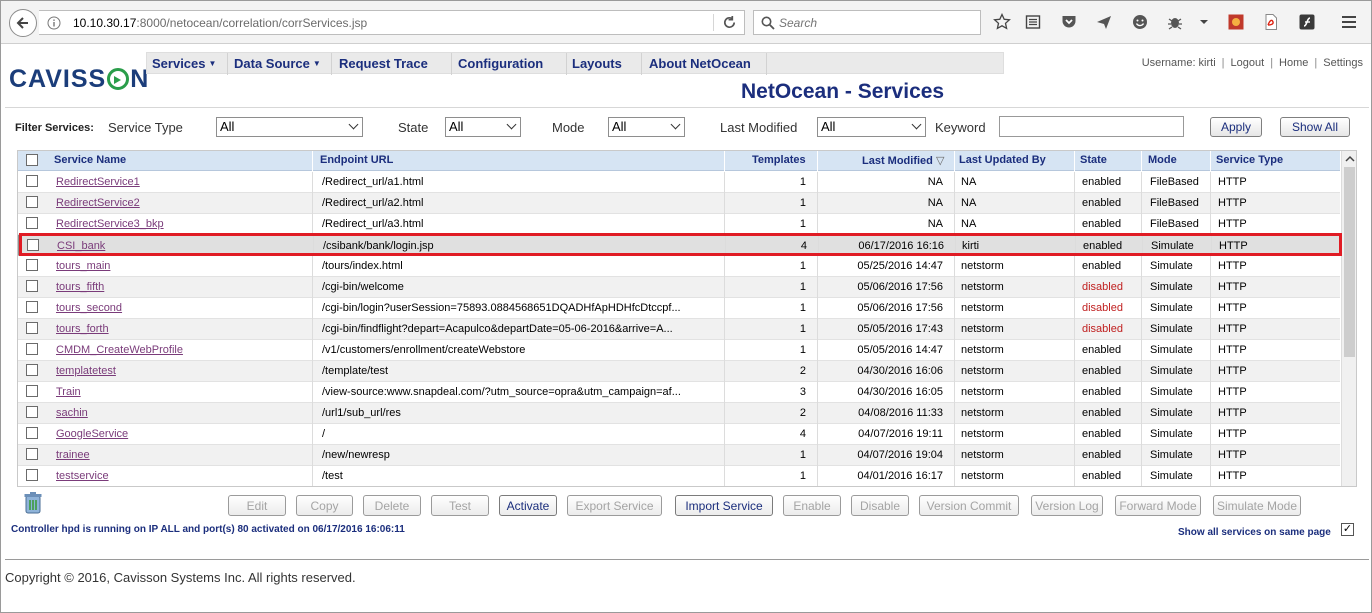 Image resolution: width=1372 pixels, height=613 pixels. I want to click on select-all-checkbox, so click(32, 160).